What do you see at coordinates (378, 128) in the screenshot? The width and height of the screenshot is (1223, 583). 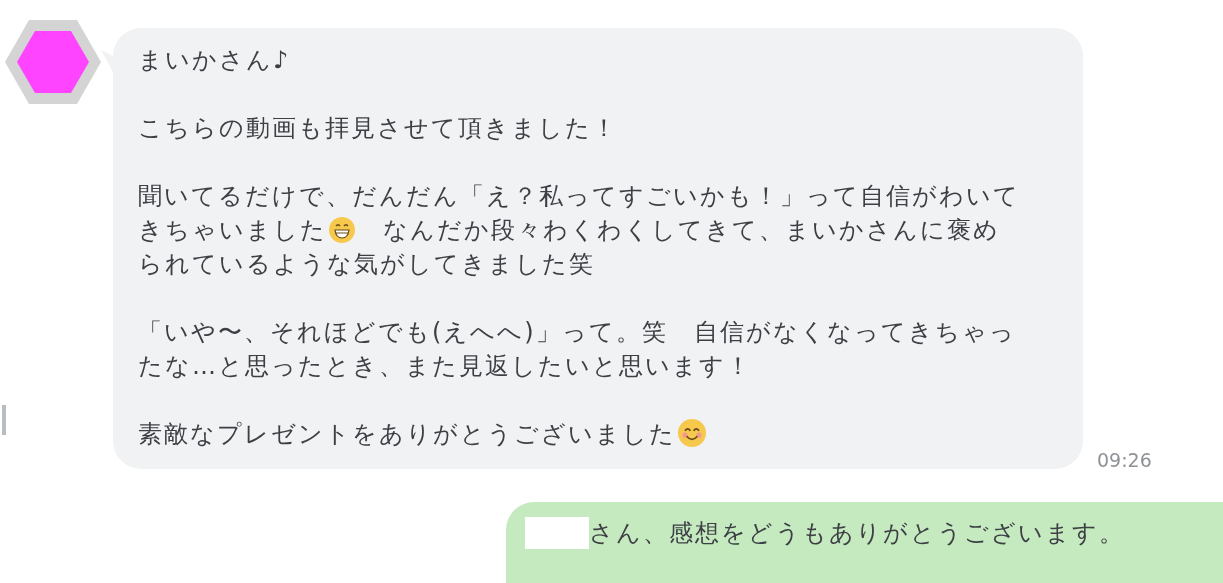 I see `message-text: こちらの動画も拝見させて頂きました！` at bounding box center [378, 128].